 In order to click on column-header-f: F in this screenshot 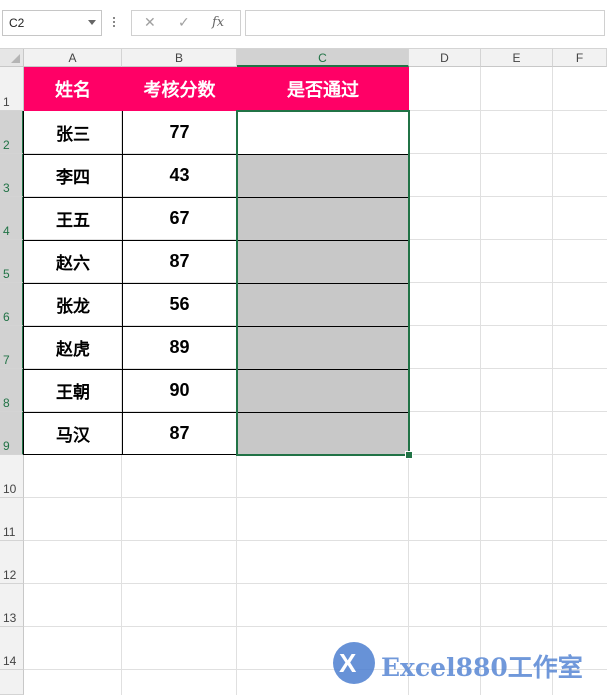, I will do `click(580, 58)`.